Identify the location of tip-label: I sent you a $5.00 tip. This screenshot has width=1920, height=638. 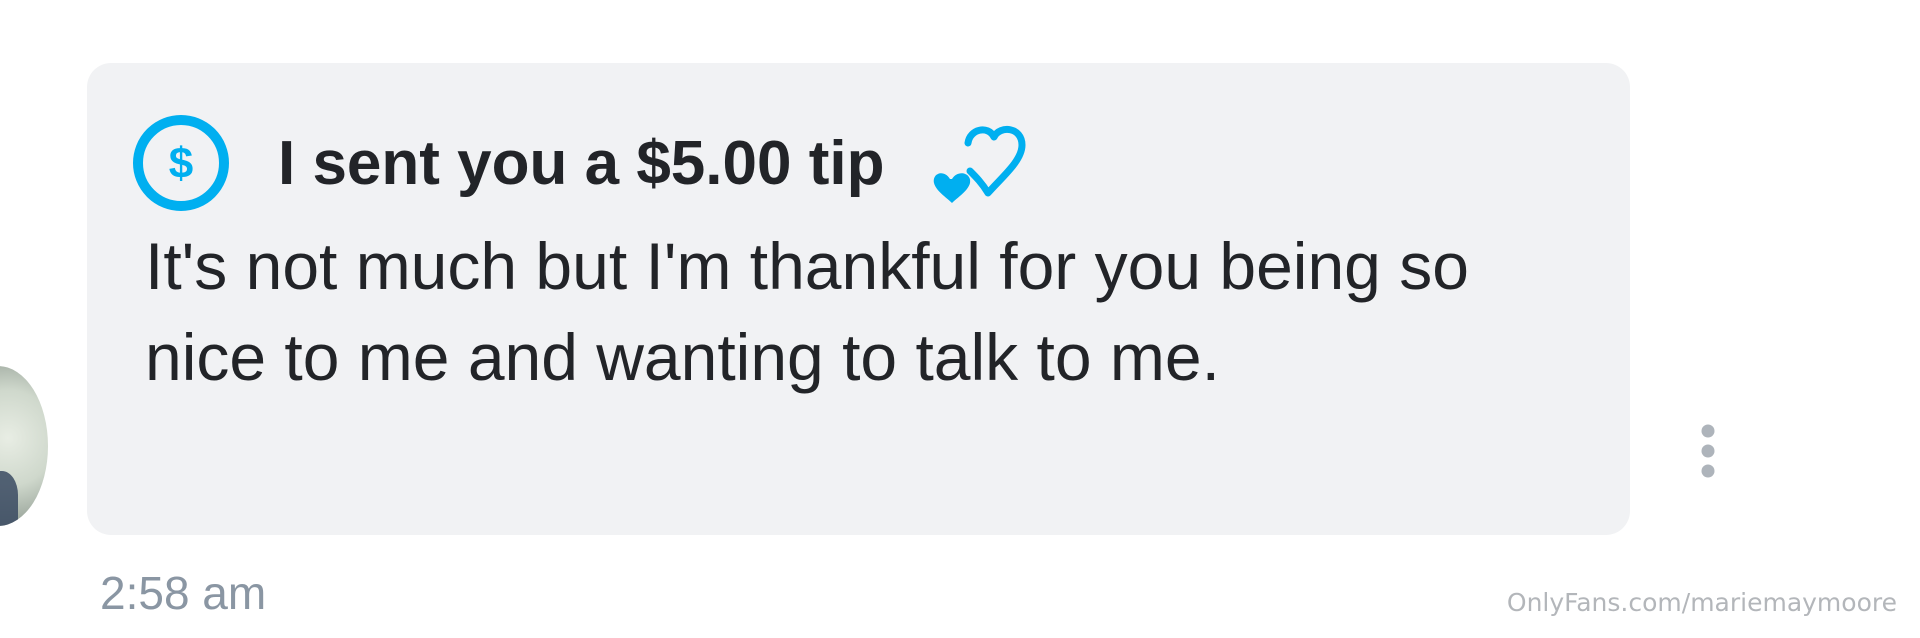
(581, 163).